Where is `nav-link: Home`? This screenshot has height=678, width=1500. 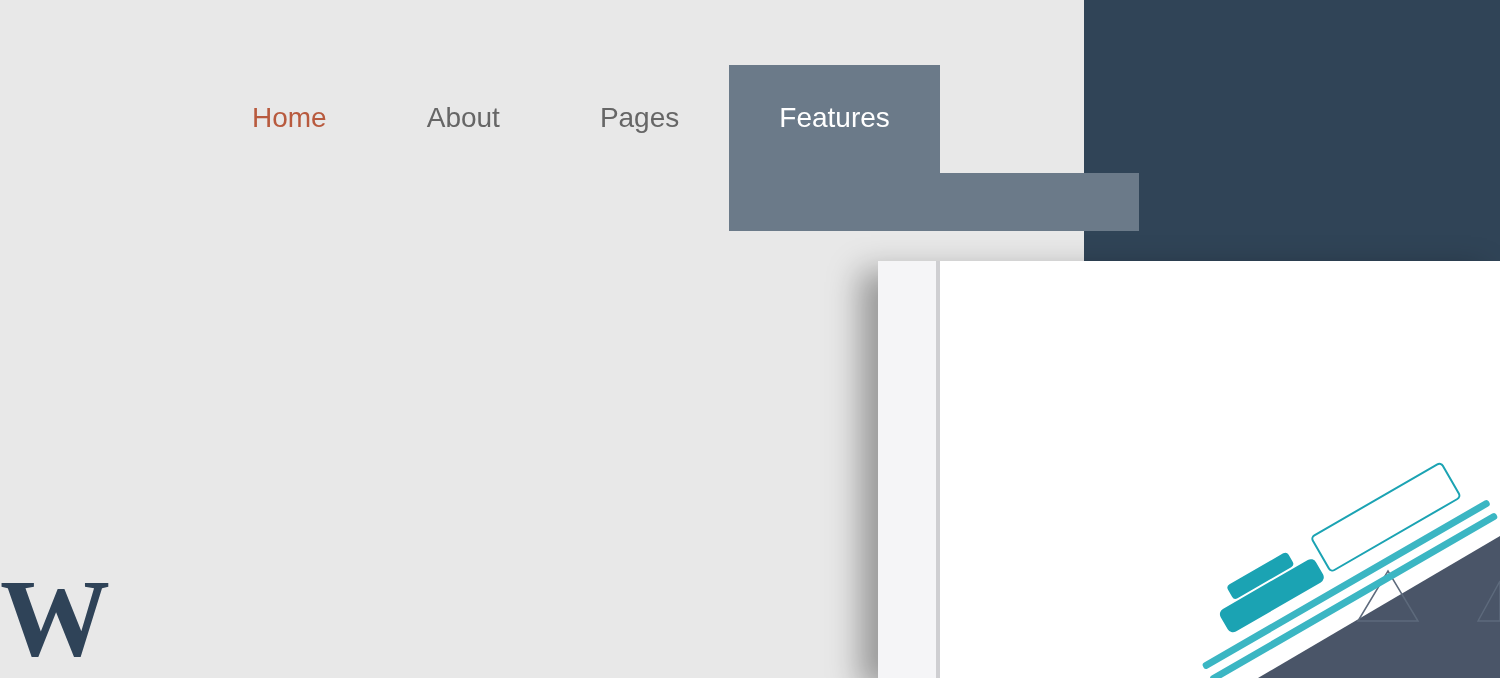 nav-link: Home is located at coordinates (289, 119).